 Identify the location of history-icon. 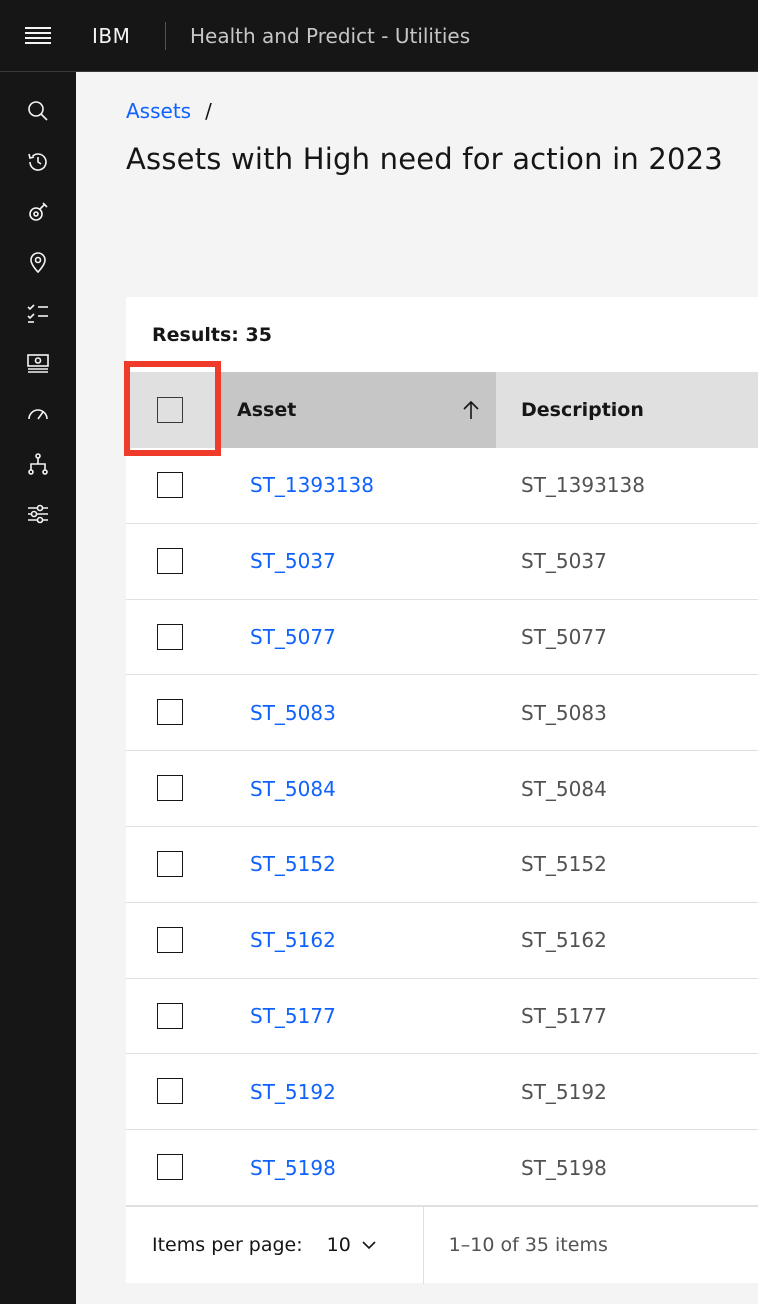
(37, 161).